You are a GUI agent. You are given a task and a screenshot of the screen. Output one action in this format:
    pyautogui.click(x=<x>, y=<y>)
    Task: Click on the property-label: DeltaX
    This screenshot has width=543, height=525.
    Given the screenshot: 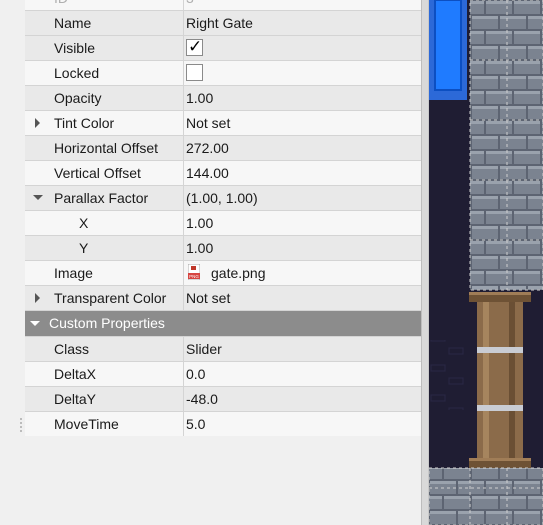 What is the action you would take?
    pyautogui.click(x=75, y=374)
    